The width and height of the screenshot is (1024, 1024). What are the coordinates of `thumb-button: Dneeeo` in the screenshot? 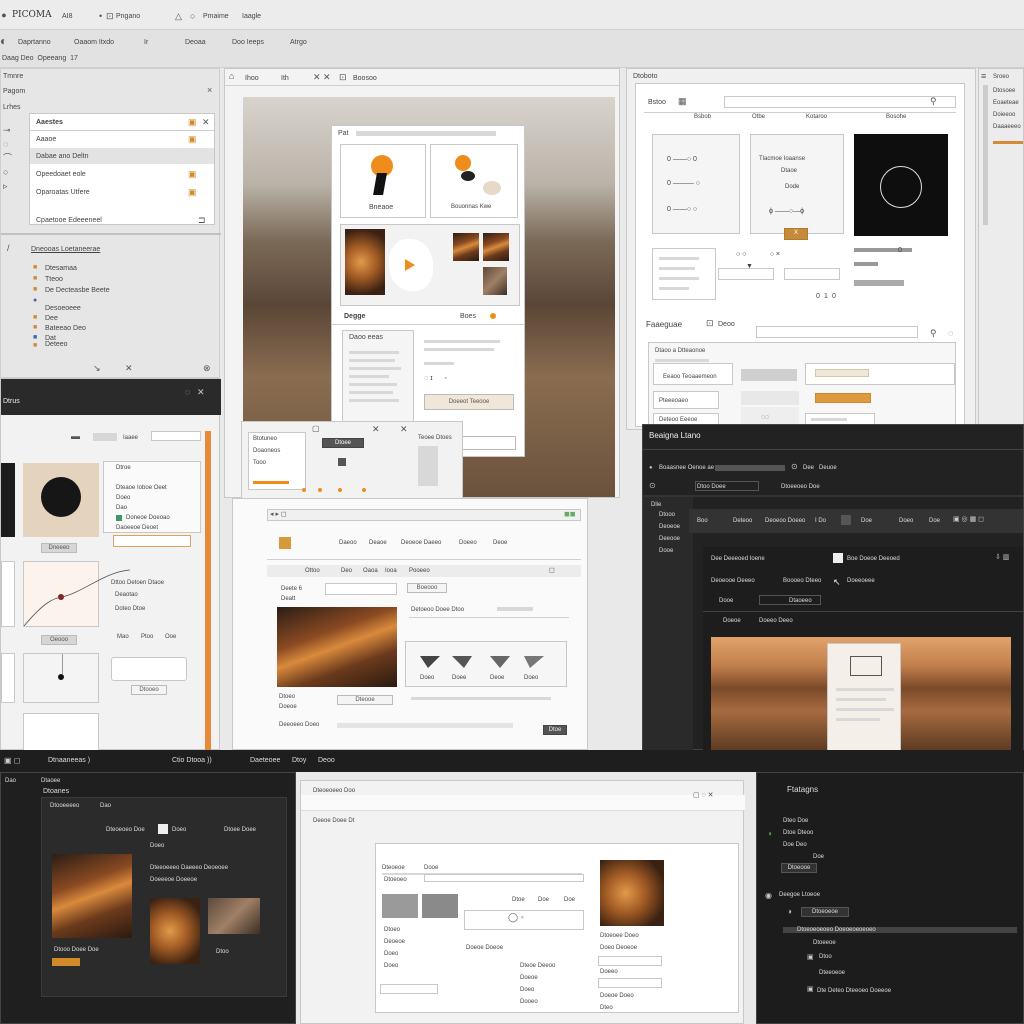 It's located at (59, 548).